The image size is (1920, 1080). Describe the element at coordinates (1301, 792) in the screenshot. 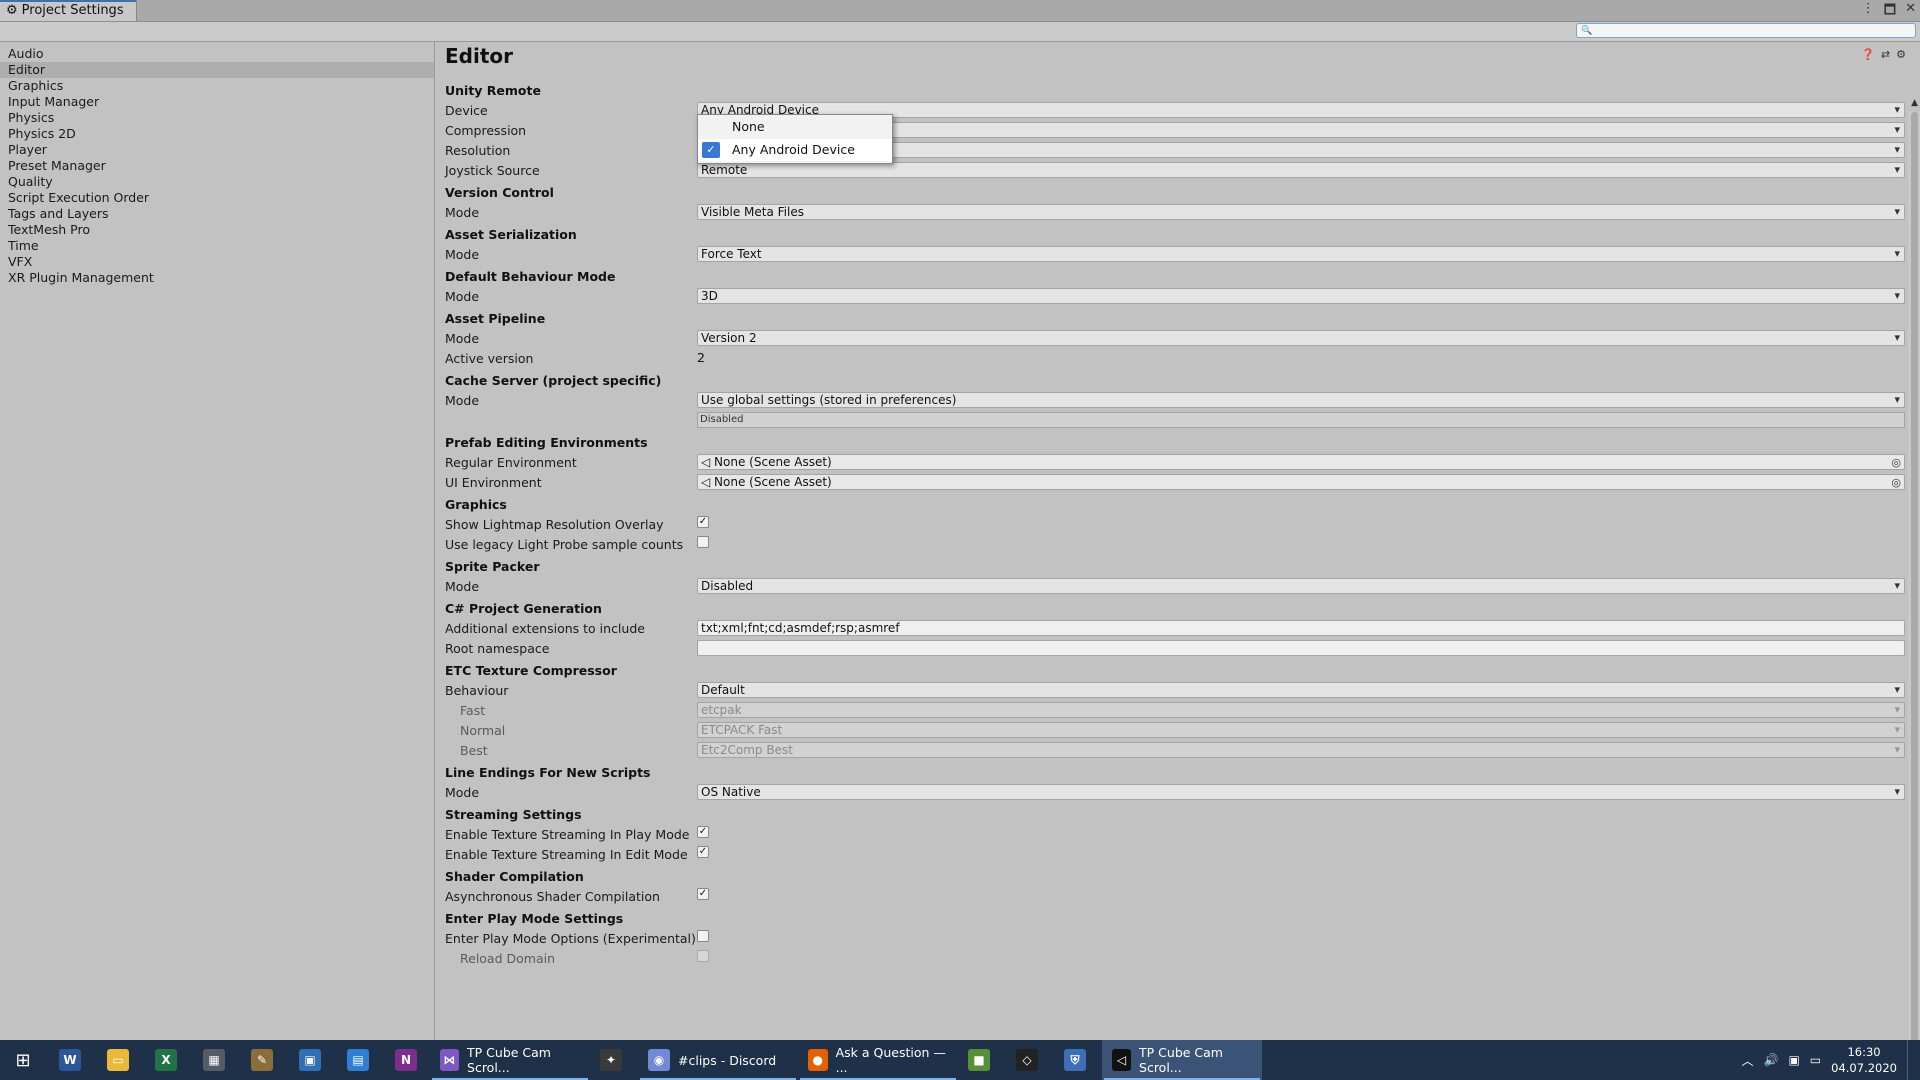

I see `line-endings-mode-dropdown: OS Native` at that location.